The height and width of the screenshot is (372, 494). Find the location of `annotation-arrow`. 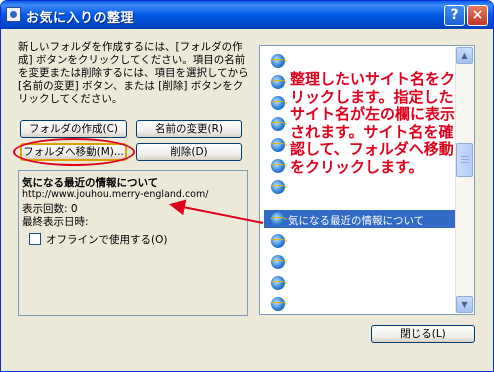

annotation-arrow is located at coordinates (216, 211).